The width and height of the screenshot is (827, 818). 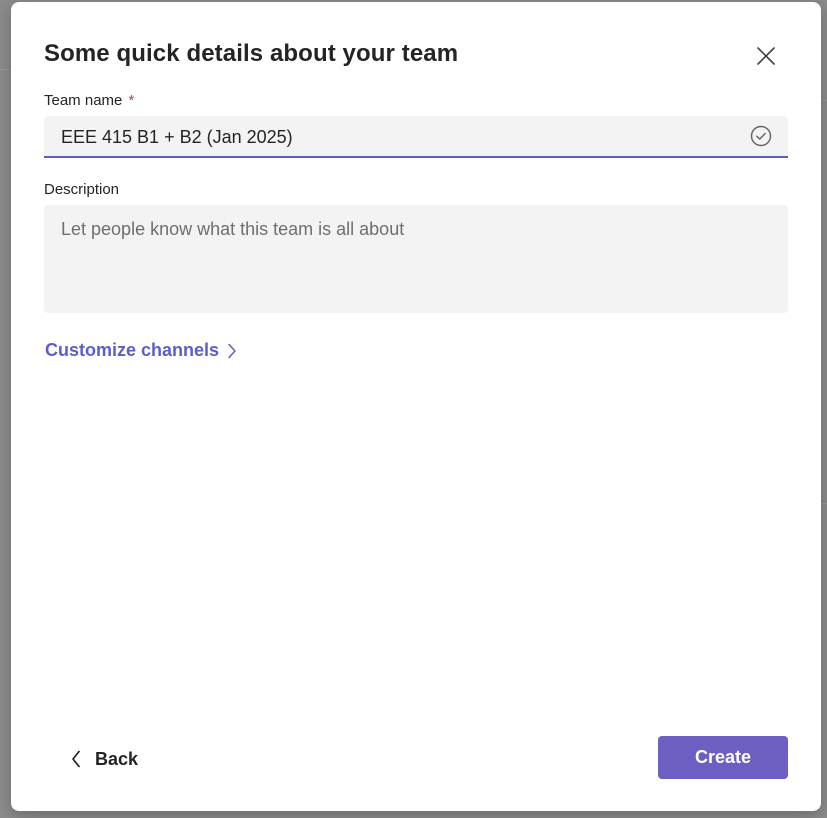 What do you see at coordinates (177, 137) in the screenshot?
I see `team-name-value: EEE 415 B1 + B2 (Jan 2025)` at bounding box center [177, 137].